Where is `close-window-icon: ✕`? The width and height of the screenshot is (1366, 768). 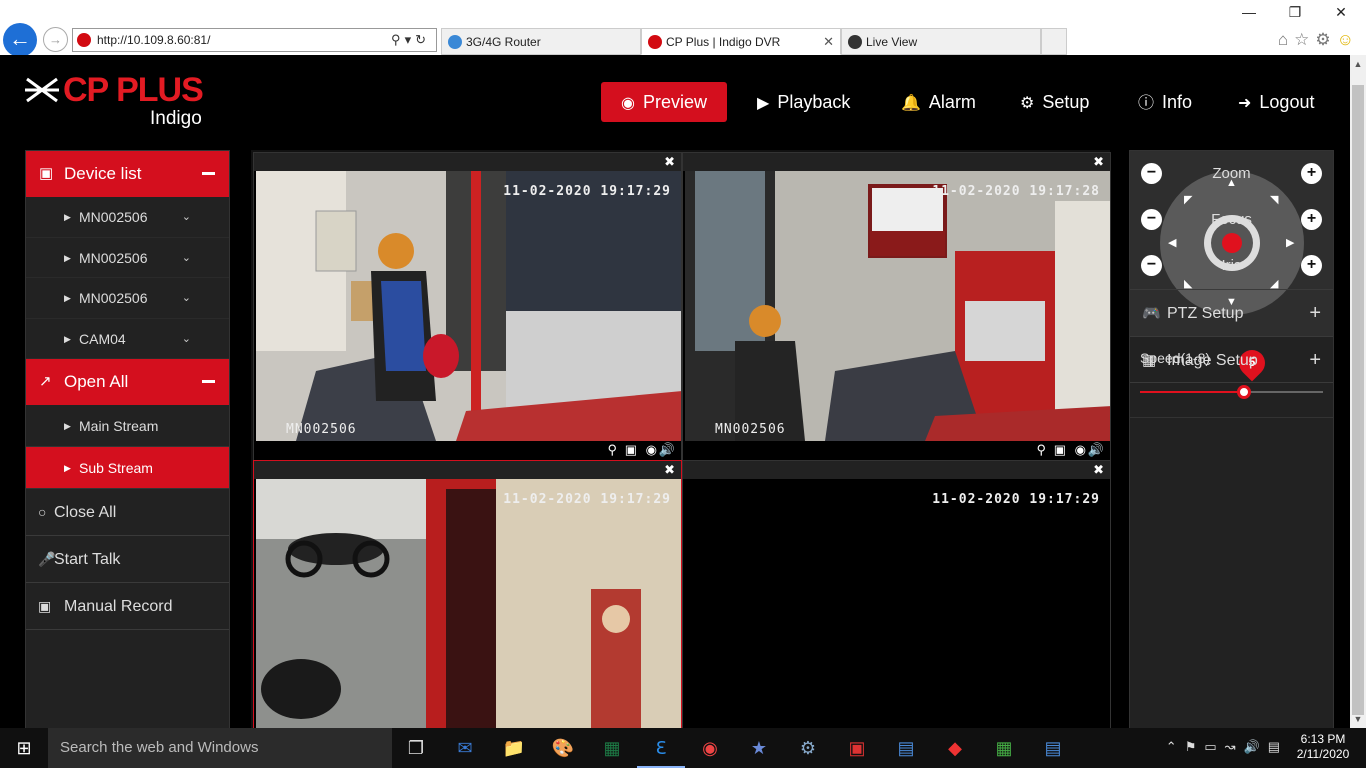
close-window-icon: ✕ is located at coordinates (1341, 12).